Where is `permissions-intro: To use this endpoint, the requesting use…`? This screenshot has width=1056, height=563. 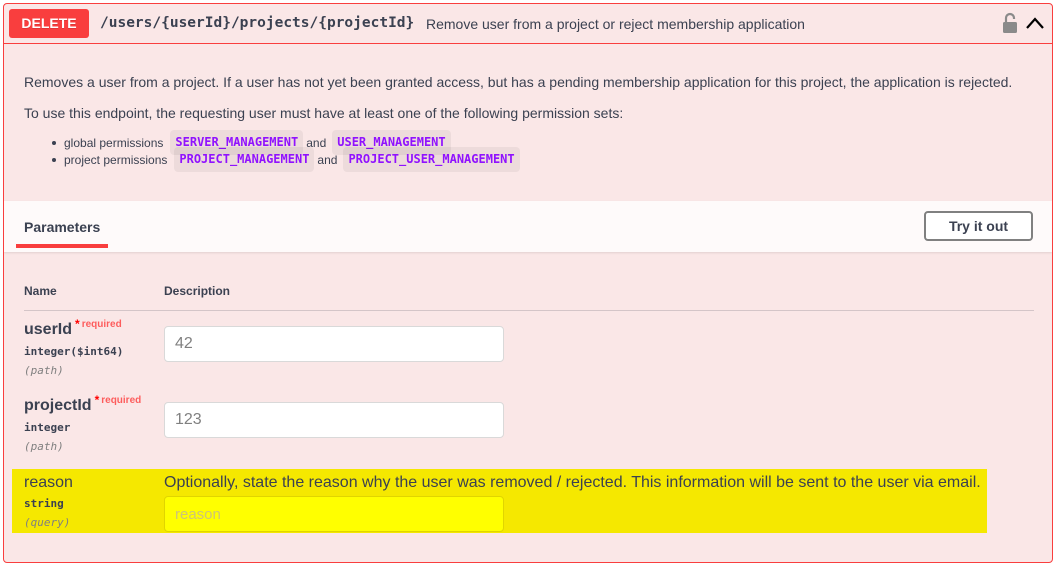 permissions-intro: To use this endpoint, the requesting use… is located at coordinates (324, 113).